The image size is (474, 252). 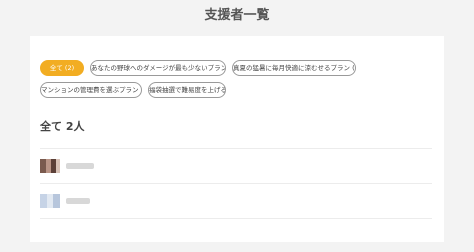 What do you see at coordinates (237, 15) in the screenshot?
I see `page-title: 支援者一覧` at bounding box center [237, 15].